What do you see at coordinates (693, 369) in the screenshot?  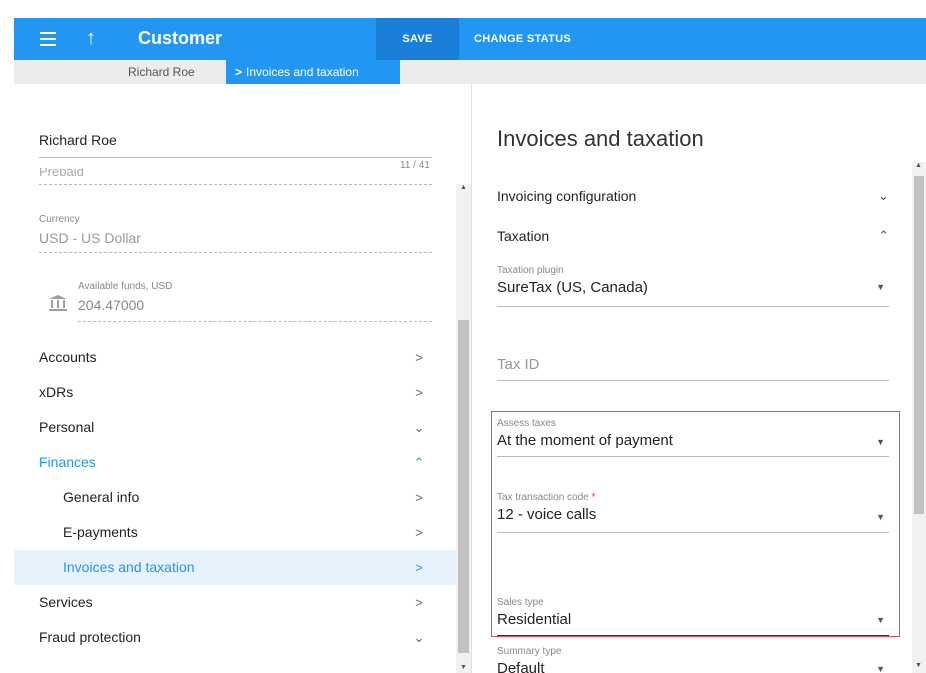 I see `tax-id-input: Tax ID` at bounding box center [693, 369].